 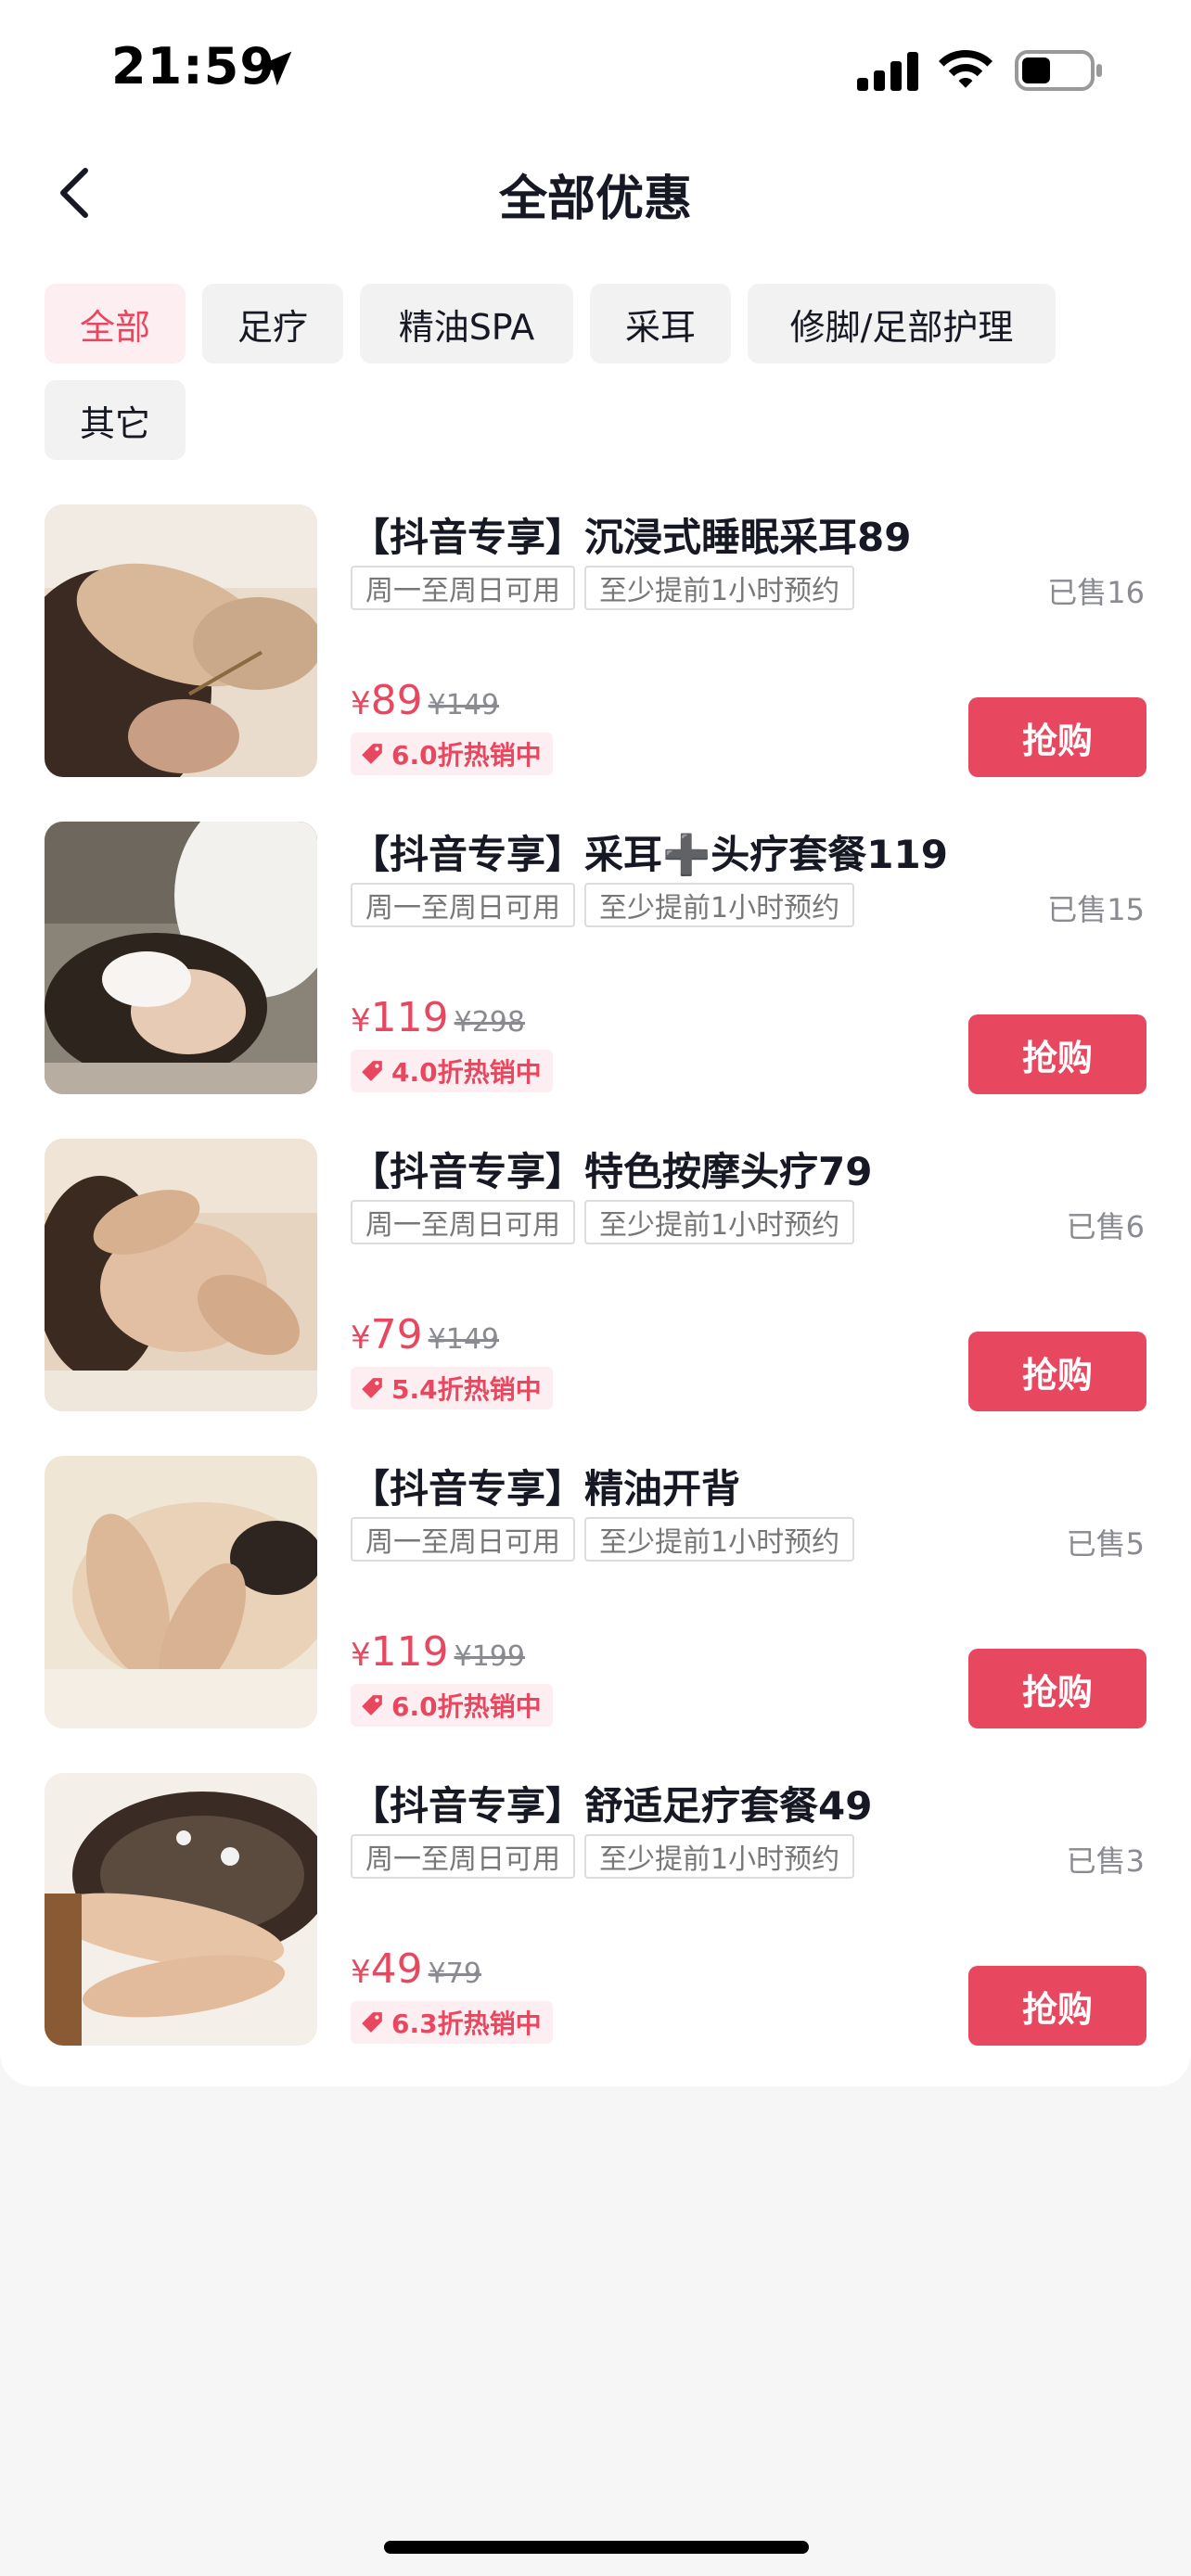 What do you see at coordinates (1096, 910) in the screenshot?
I see `sold-count: 已售15` at bounding box center [1096, 910].